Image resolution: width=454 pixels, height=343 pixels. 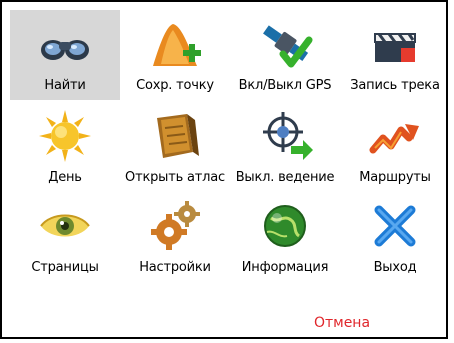 What do you see at coordinates (395, 85) in the screenshot?
I see `menu-item-label: Запись трека` at bounding box center [395, 85].